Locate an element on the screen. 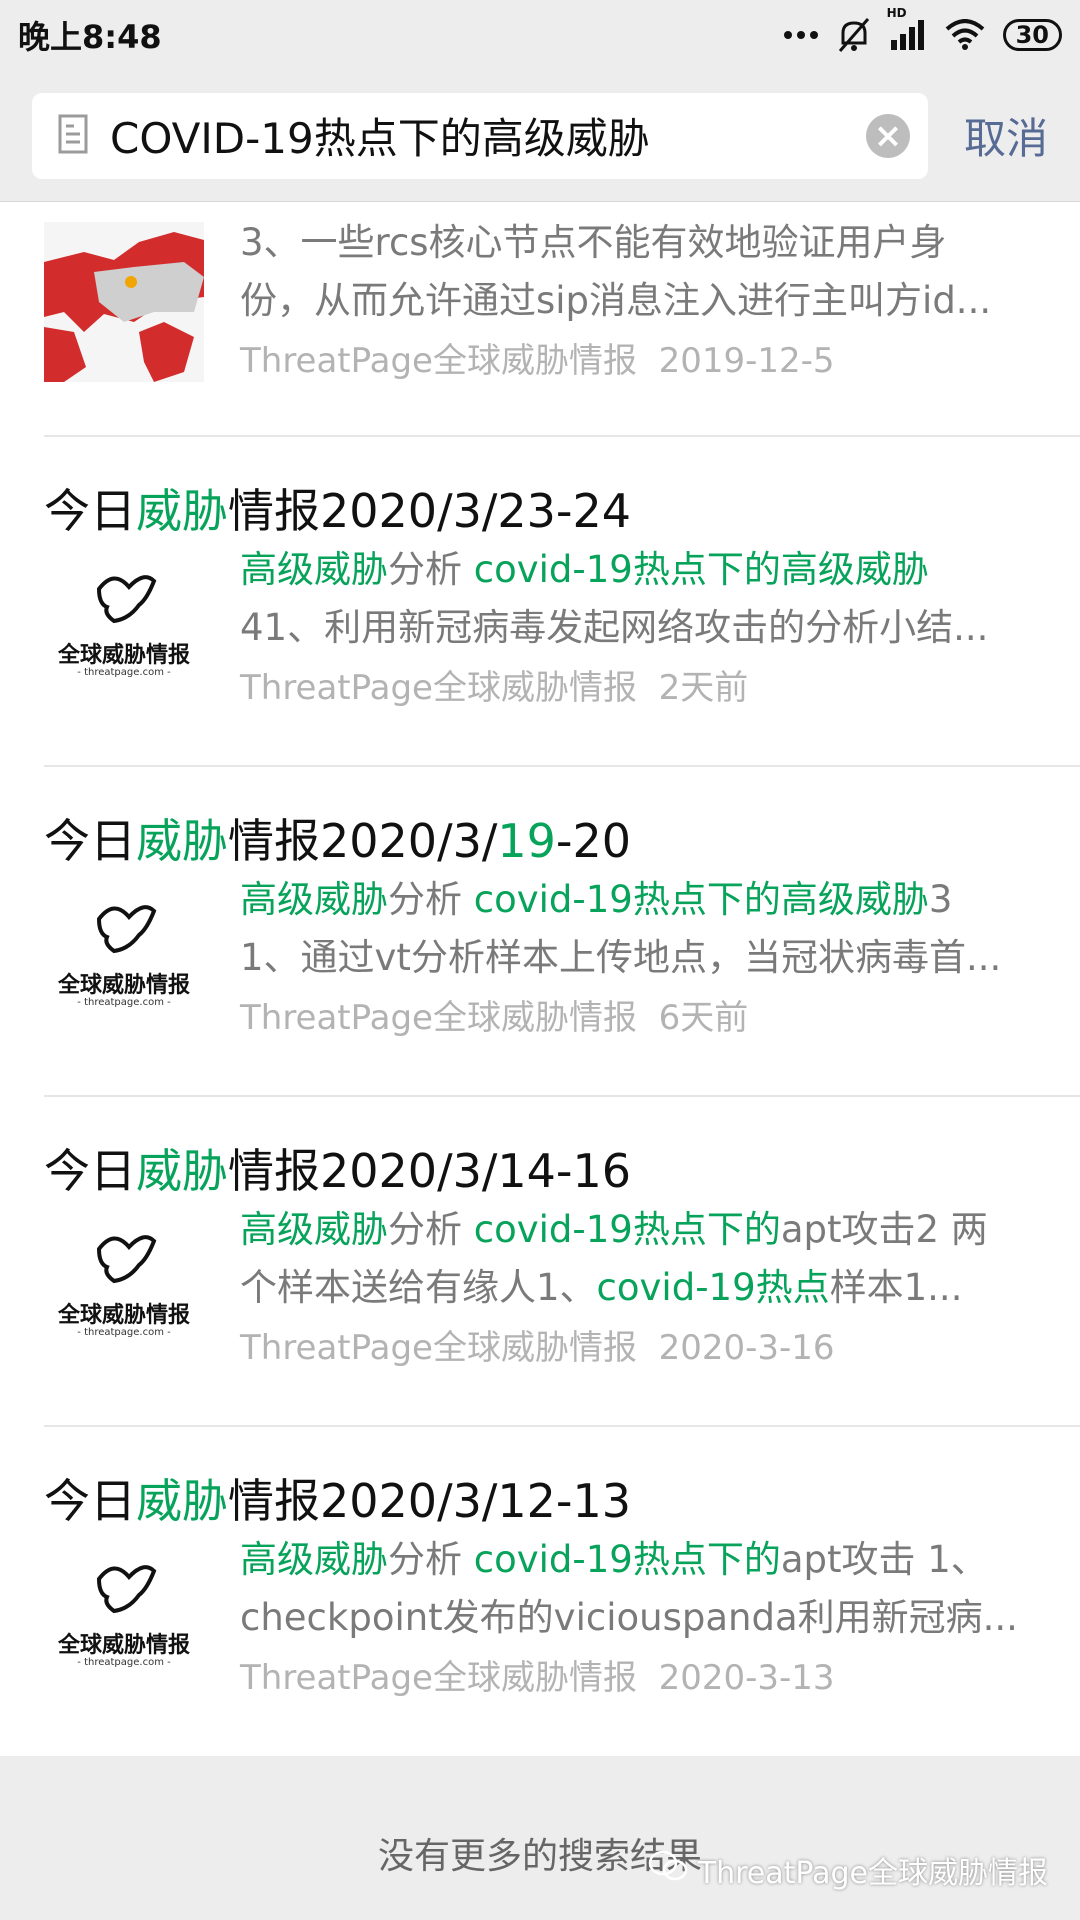 Image resolution: width=1080 pixels, height=1920 pixels. snippet-text: apt攻击2 两 is located at coordinates (884, 1229).